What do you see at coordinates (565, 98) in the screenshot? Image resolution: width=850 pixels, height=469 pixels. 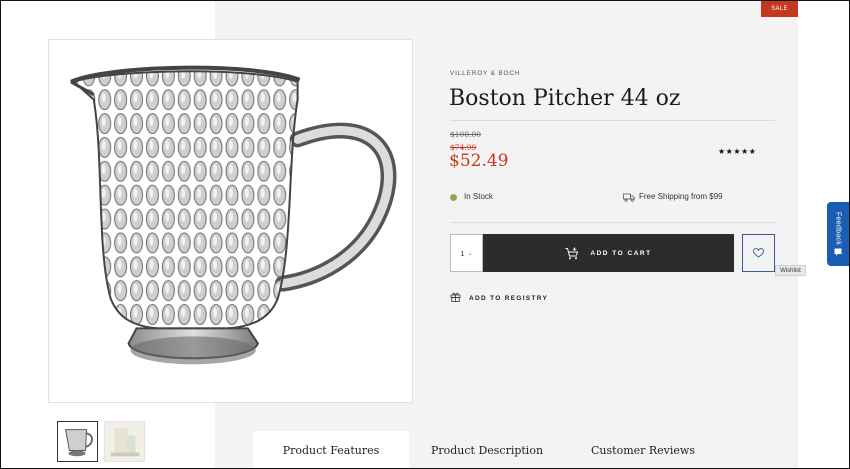 I see `product-title: Boston Pitcher 44 oz` at bounding box center [565, 98].